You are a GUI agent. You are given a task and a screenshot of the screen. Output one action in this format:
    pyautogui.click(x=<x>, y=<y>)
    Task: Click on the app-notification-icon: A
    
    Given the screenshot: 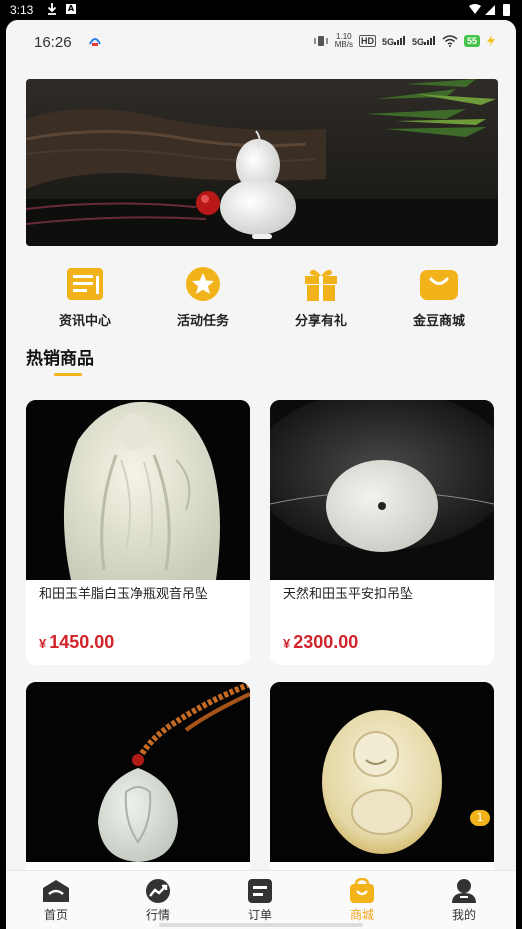 What is the action you would take?
    pyautogui.click(x=71, y=9)
    